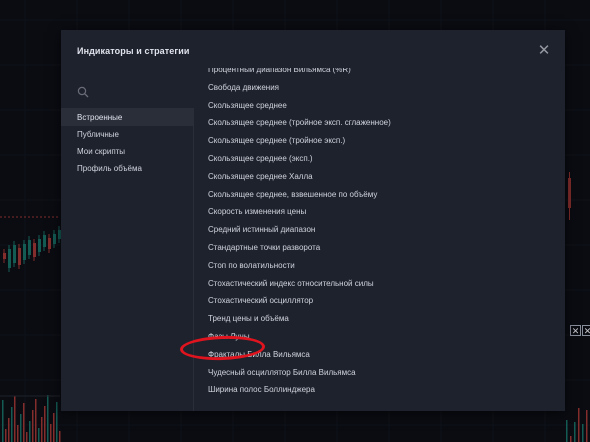 This screenshot has height=442, width=590. I want to click on list-item: Стоп по волатильности, so click(379, 266).